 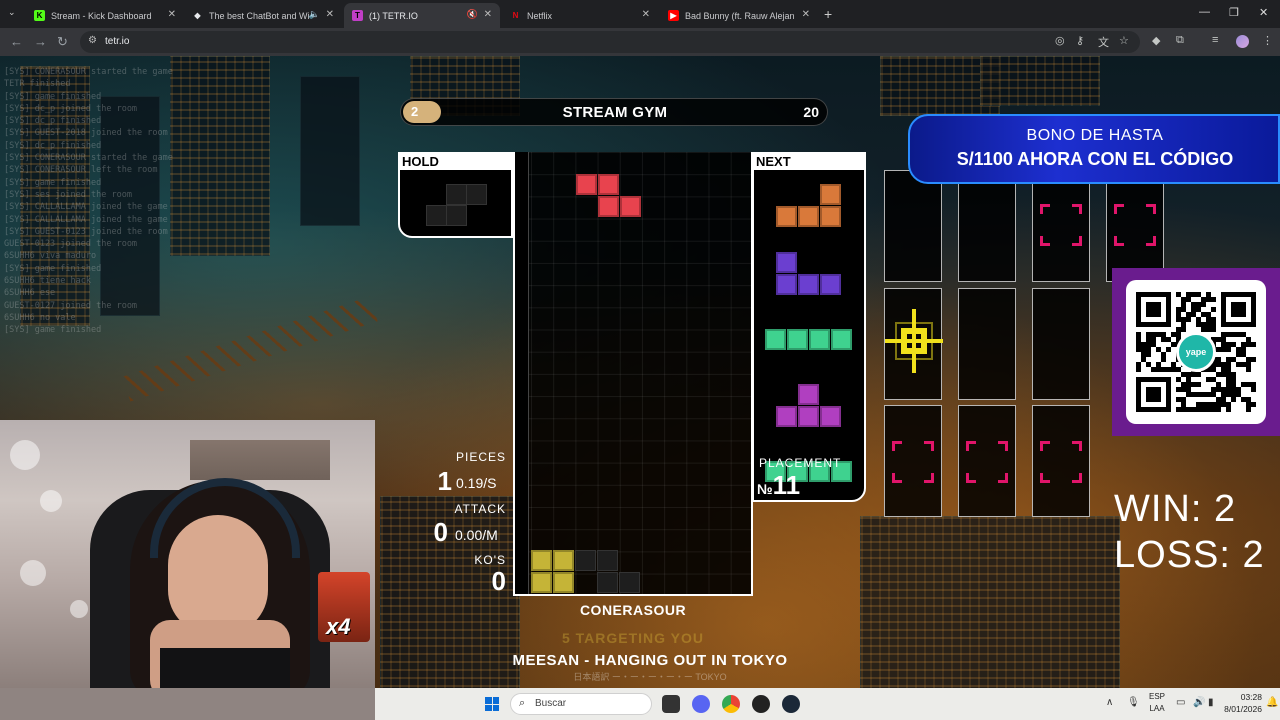 I want to click on network-icon: ▭, so click(x=1180, y=702).